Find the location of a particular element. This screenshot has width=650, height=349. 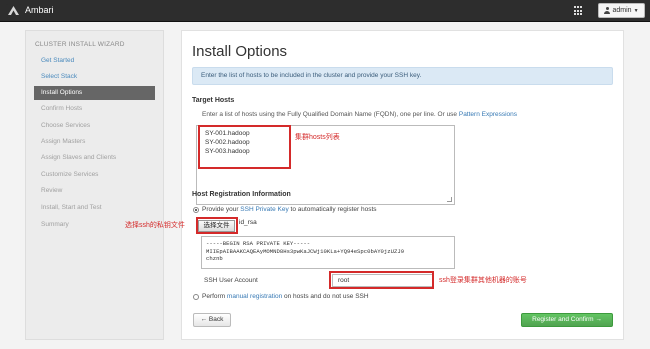

step-select-stack: Select Stack is located at coordinates (94, 77).